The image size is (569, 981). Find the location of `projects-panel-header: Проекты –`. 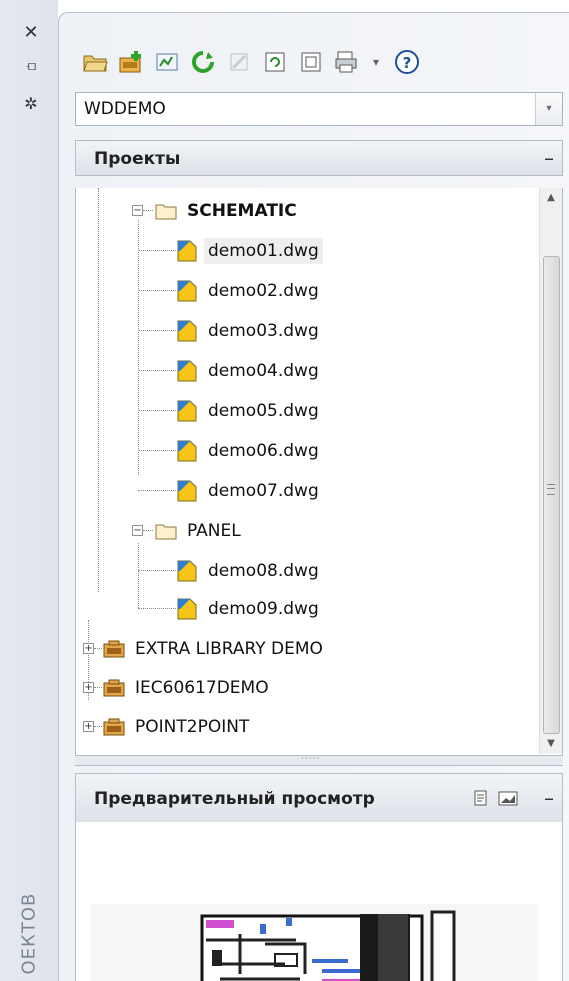

projects-panel-header: Проекты – is located at coordinates (319, 158).